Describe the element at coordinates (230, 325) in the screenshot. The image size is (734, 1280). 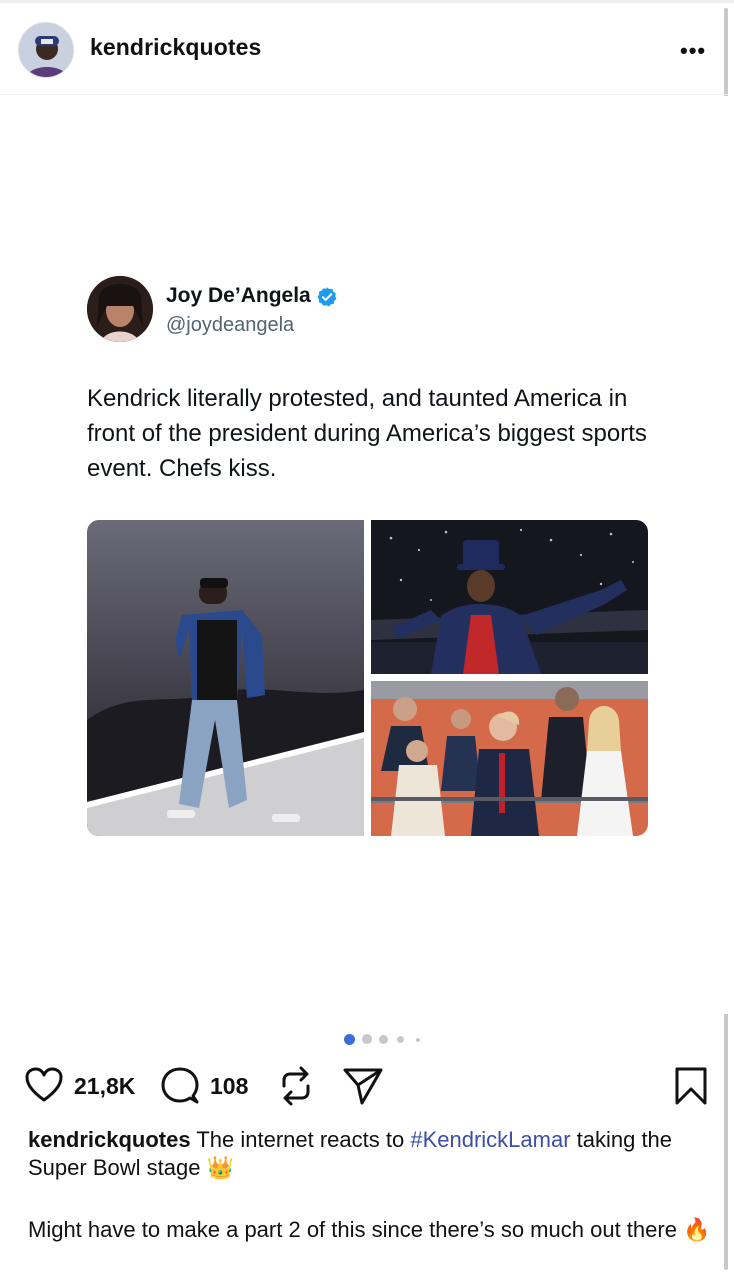
I see `tweet-author-handle: @joydeangela` at that location.